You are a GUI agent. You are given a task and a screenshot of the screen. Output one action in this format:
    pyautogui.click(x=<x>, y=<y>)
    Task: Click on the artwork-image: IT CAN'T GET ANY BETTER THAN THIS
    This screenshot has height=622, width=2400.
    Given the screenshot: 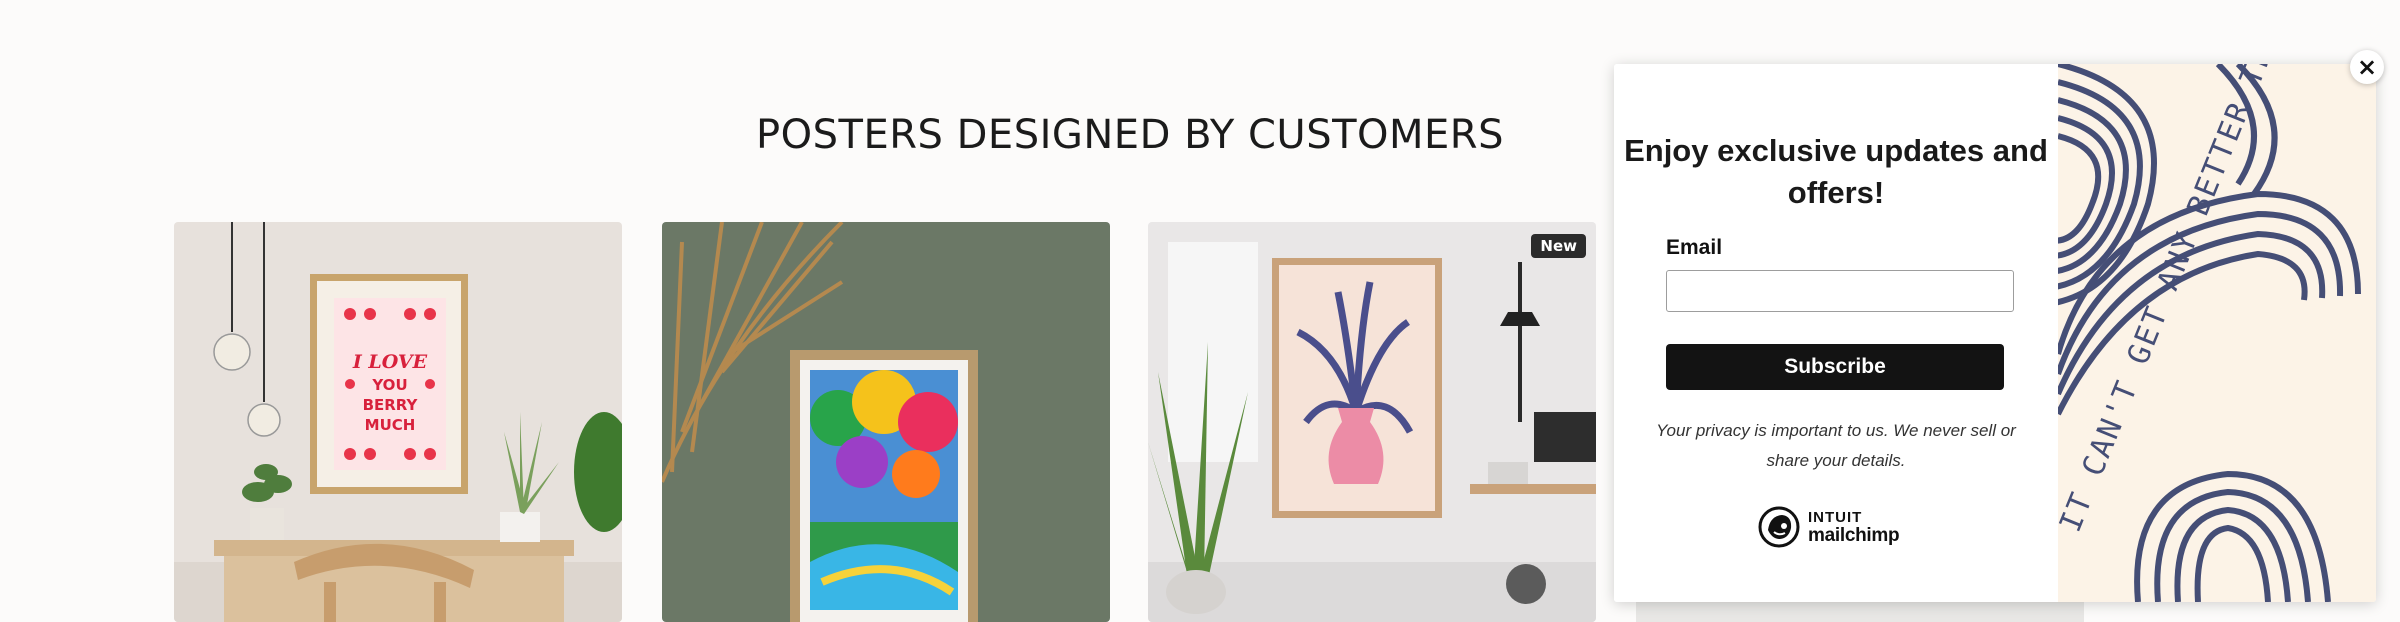 What is the action you would take?
    pyautogui.click(x=2211, y=333)
    